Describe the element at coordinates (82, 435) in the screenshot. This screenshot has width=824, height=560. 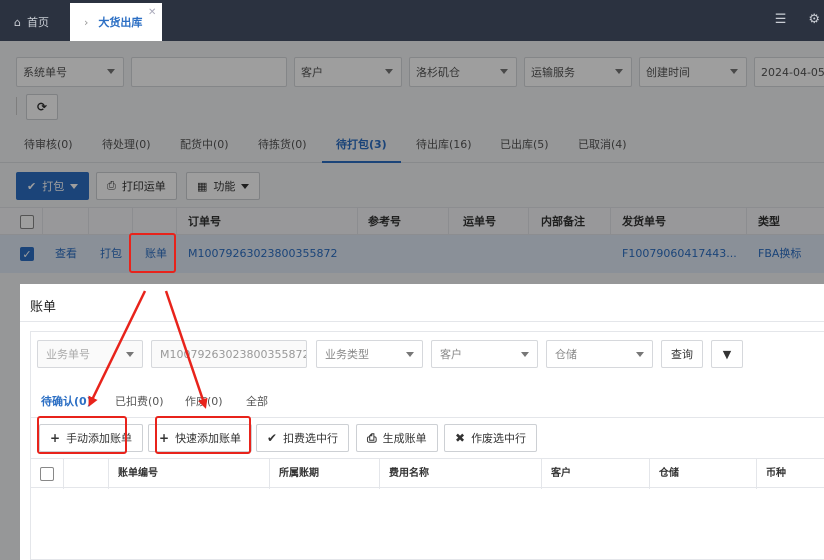
I see `annotation-manual-add-highlight` at that location.